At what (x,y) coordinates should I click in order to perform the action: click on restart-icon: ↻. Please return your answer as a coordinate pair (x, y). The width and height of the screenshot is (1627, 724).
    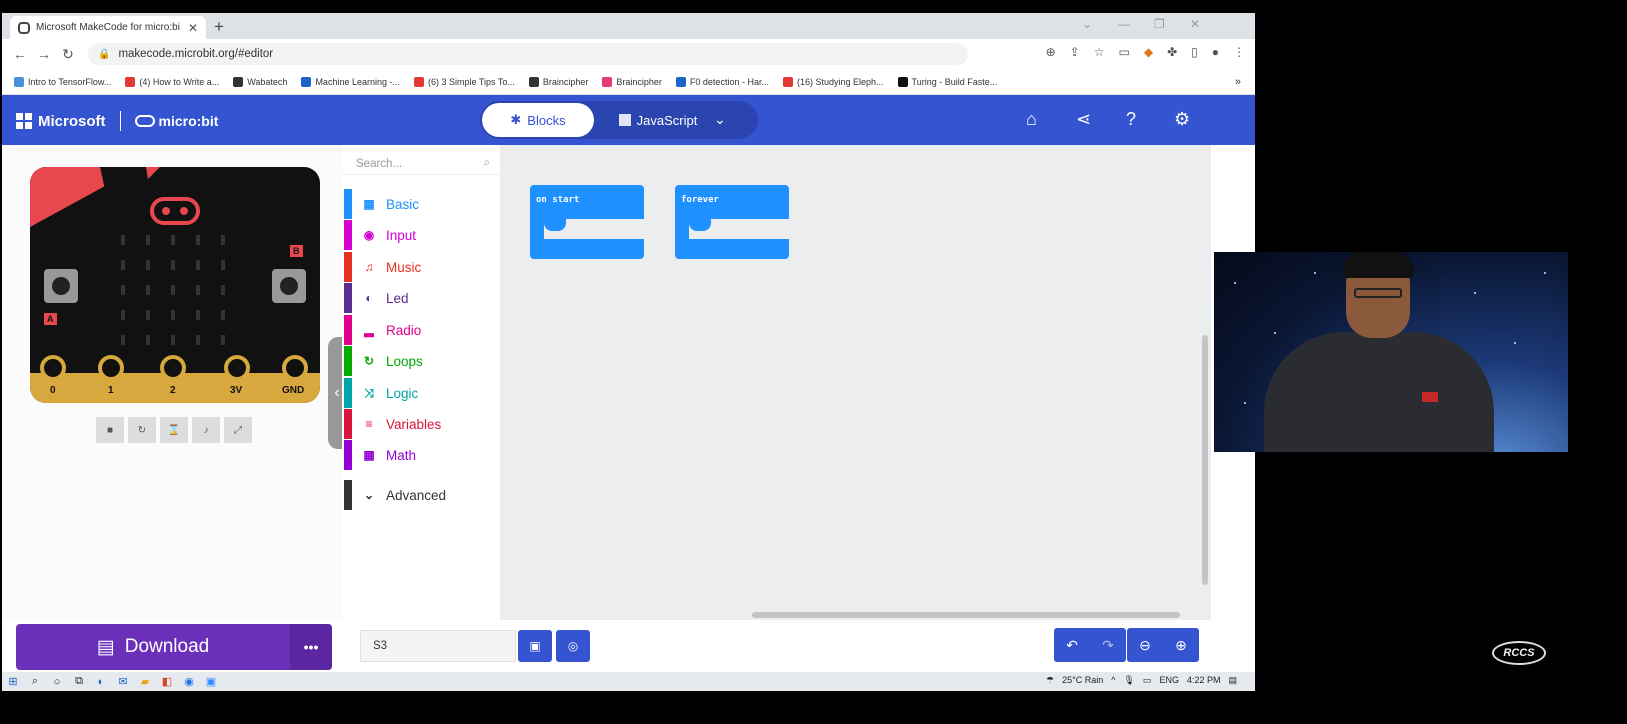
    Looking at the image, I should click on (142, 430).